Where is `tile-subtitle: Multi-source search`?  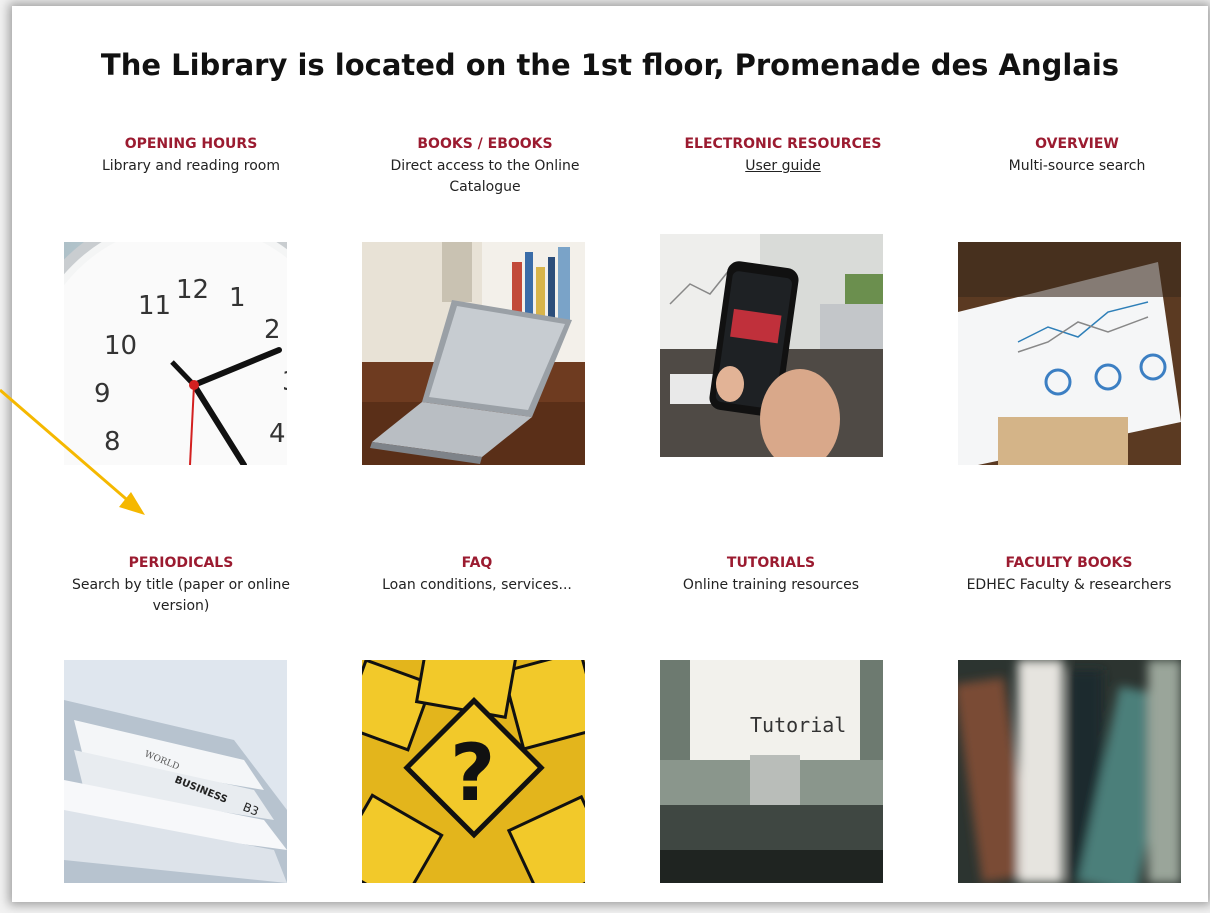 tile-subtitle: Multi-source search is located at coordinates (1077, 166).